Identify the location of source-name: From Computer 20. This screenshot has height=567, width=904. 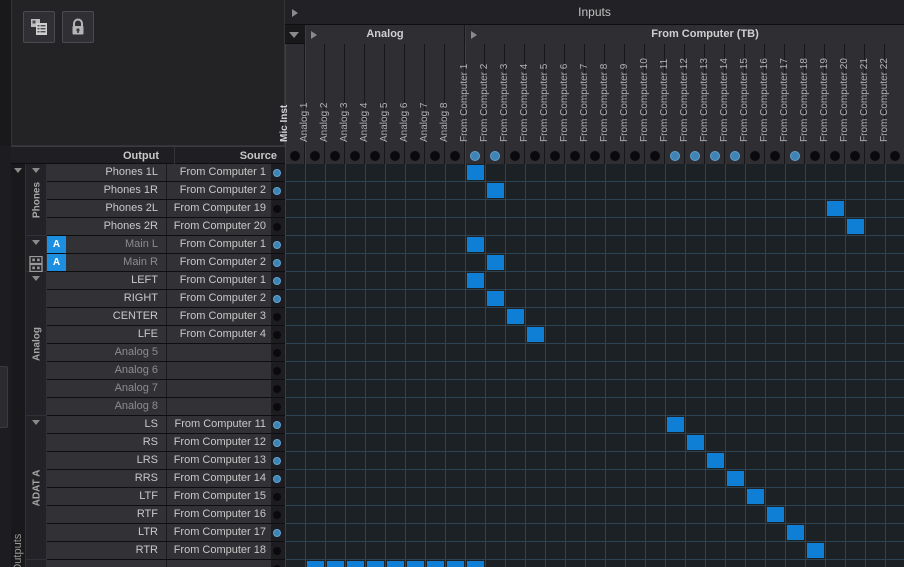
(219, 226).